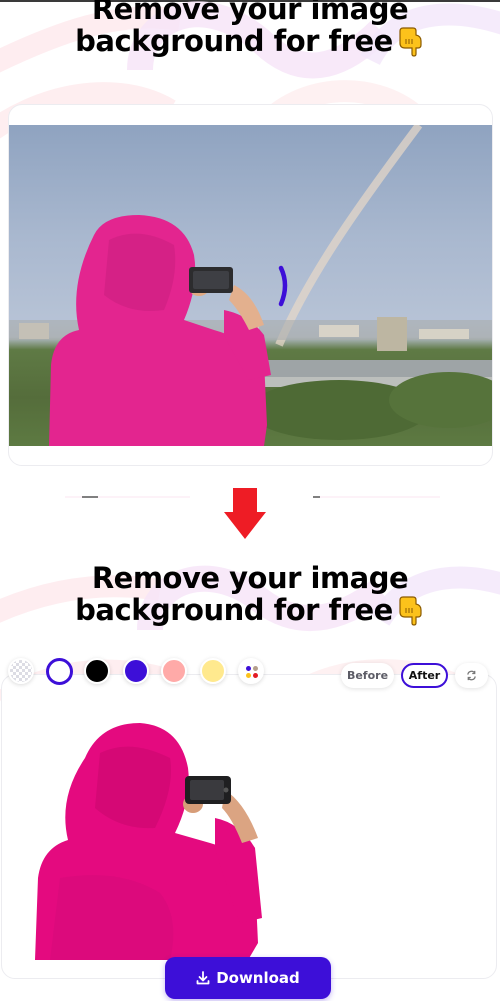 The height and width of the screenshot is (1001, 500). What do you see at coordinates (424, 675) in the screenshot?
I see `after-toggle-button: After` at bounding box center [424, 675].